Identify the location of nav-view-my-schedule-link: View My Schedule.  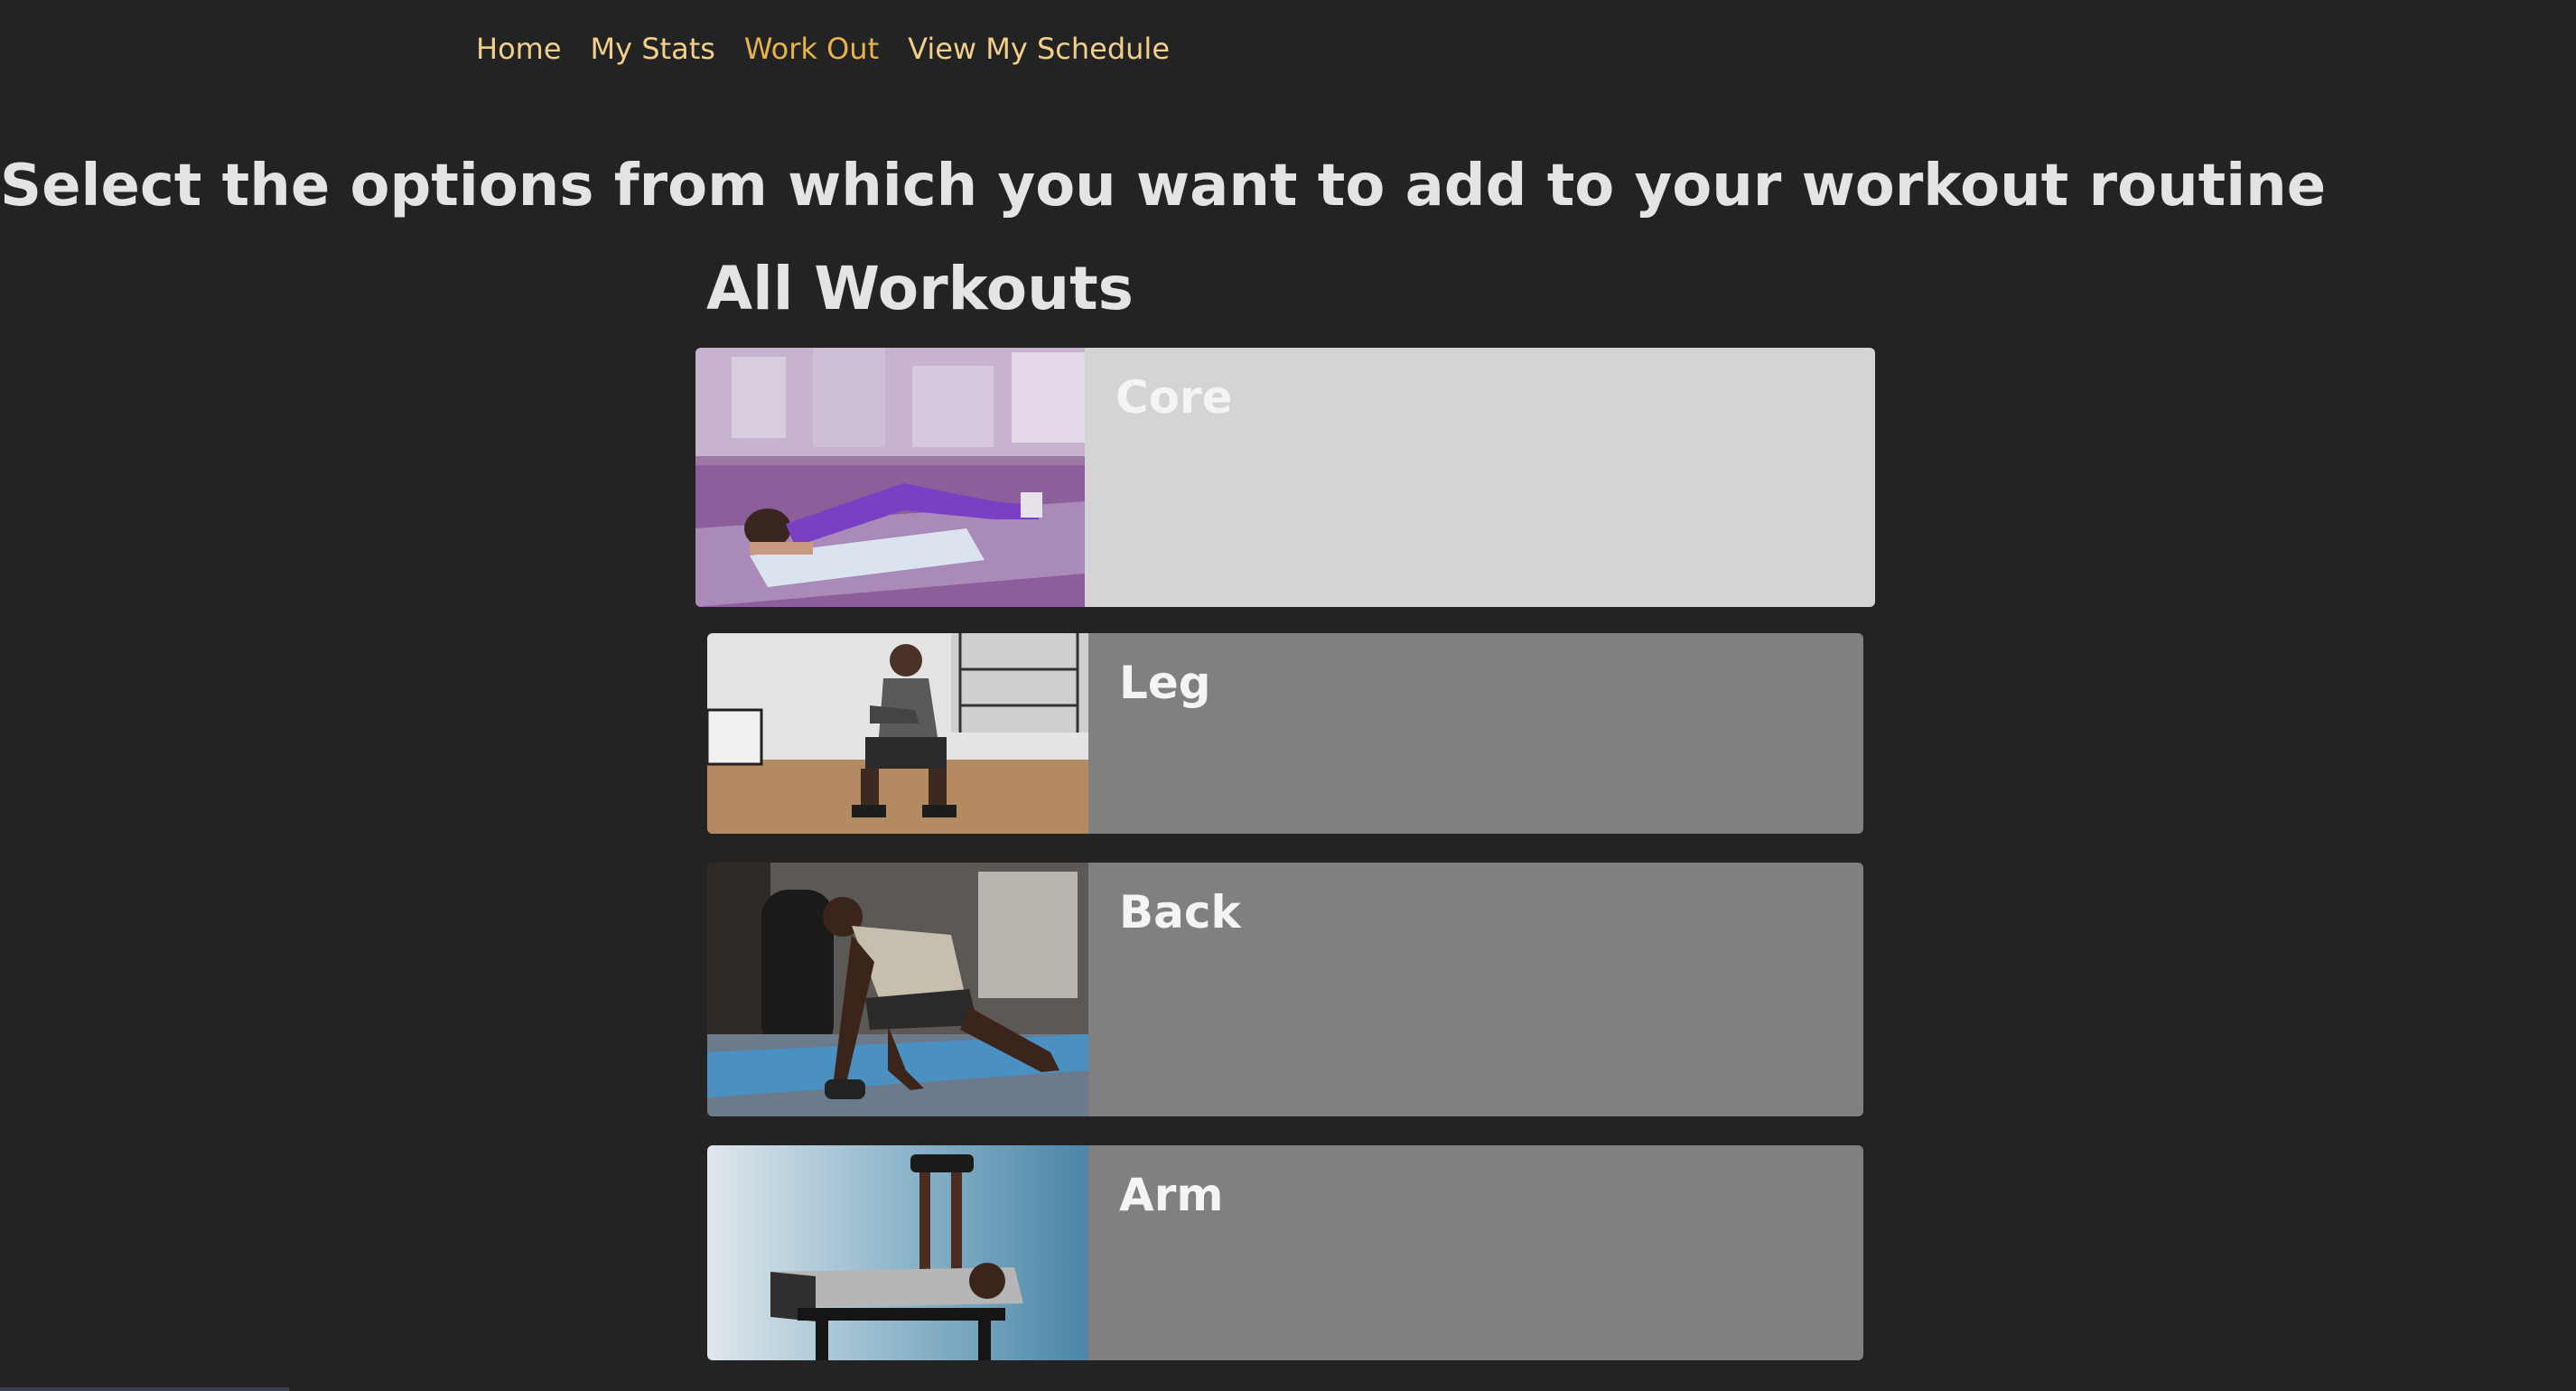
(1039, 48).